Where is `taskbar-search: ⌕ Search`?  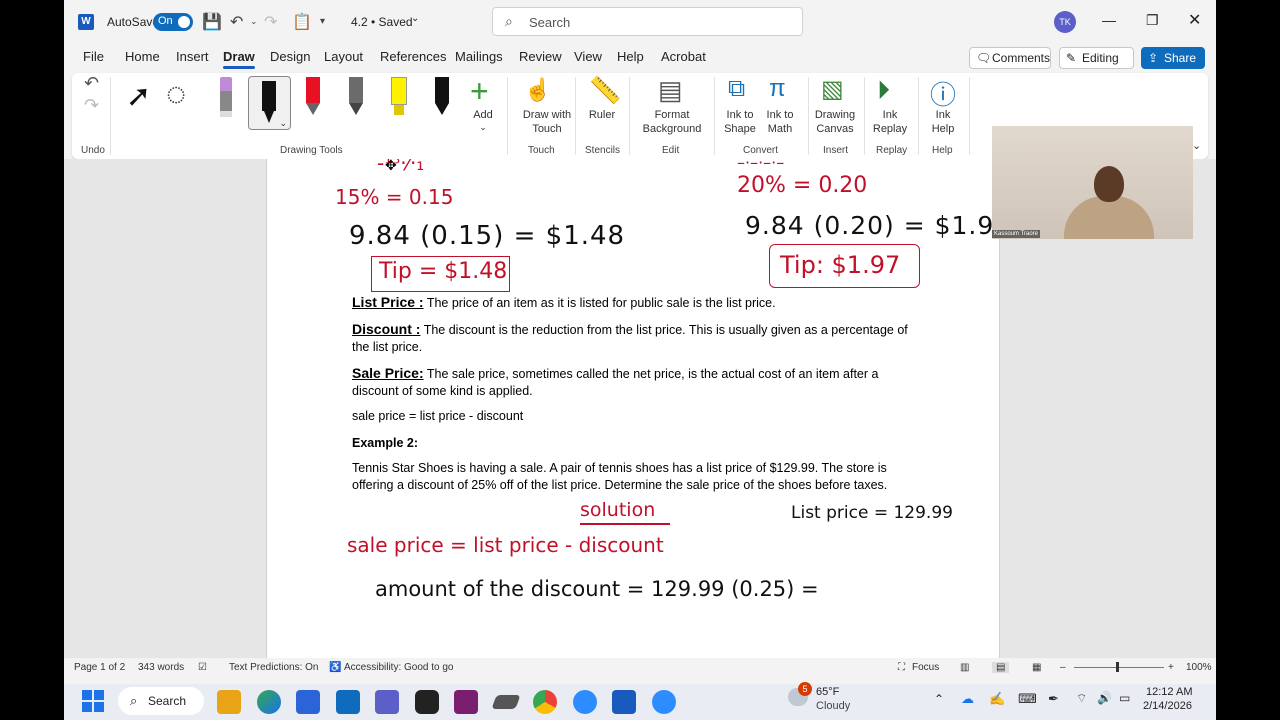
taskbar-search: ⌕ Search is located at coordinates (161, 701).